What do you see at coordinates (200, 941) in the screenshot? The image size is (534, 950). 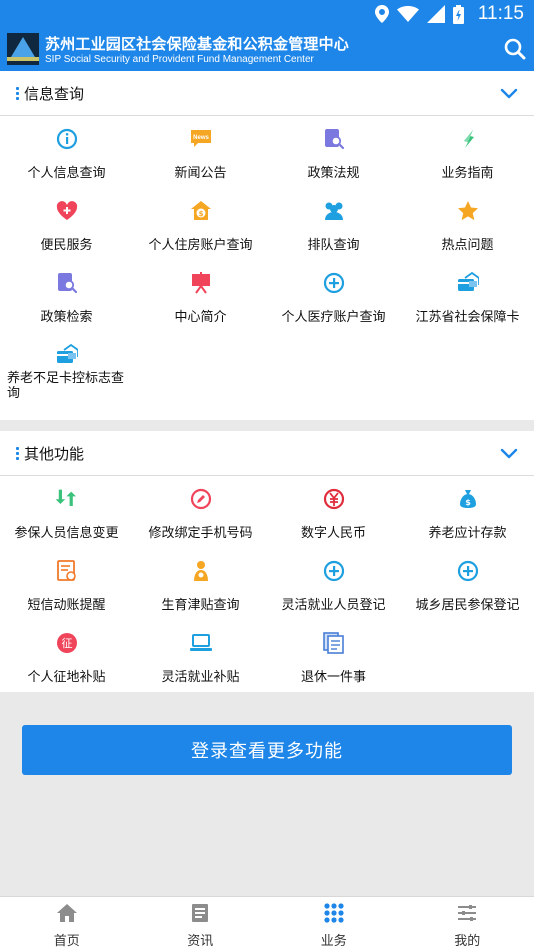 I see `nav-item-label: 资讯` at bounding box center [200, 941].